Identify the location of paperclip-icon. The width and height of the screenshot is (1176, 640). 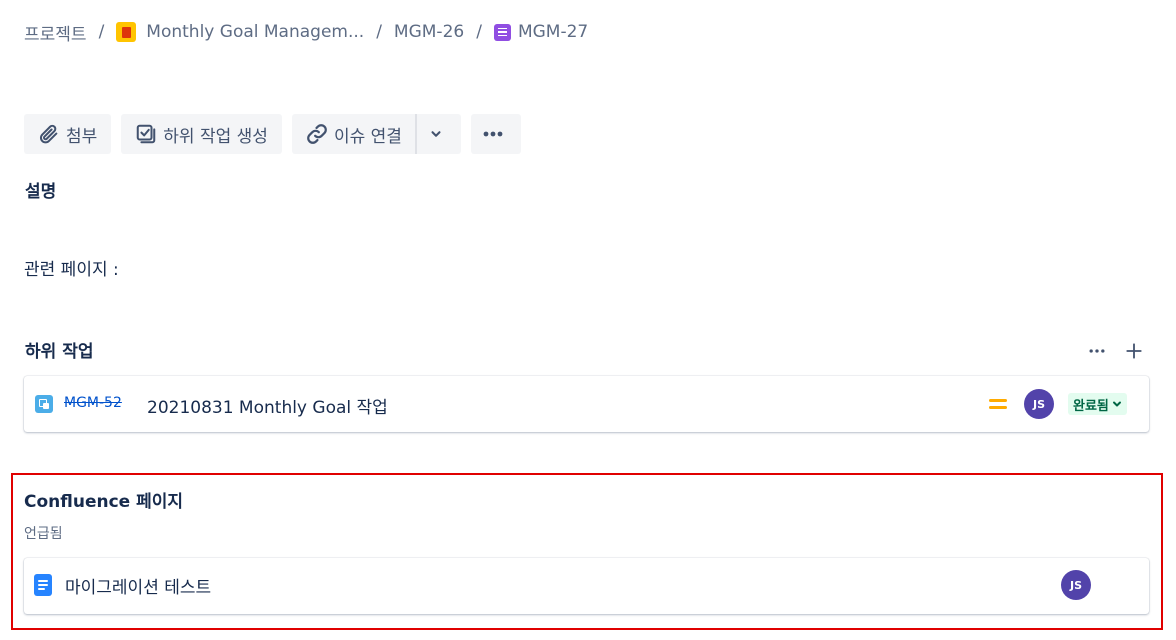
(48, 134).